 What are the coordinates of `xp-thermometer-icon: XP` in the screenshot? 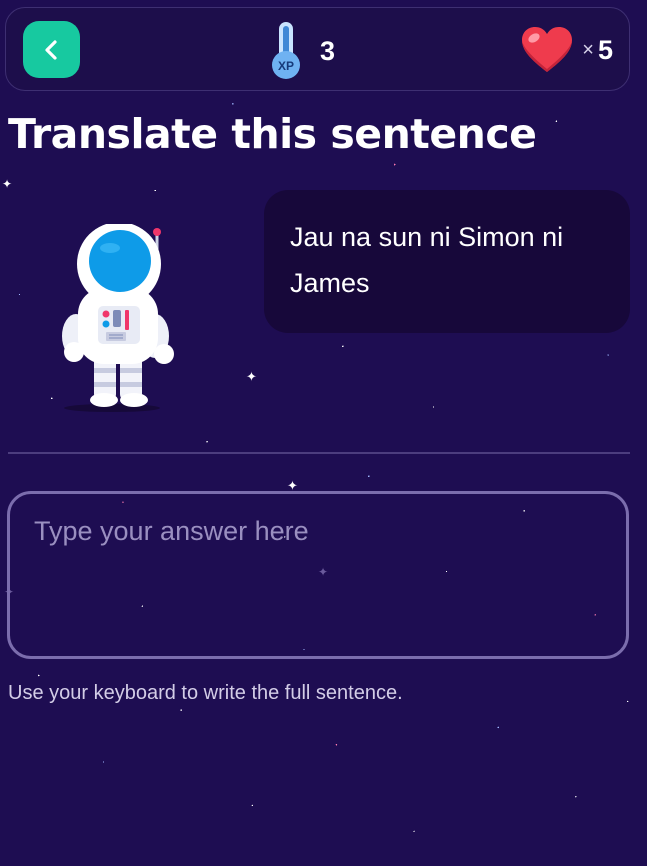 It's located at (286, 50).